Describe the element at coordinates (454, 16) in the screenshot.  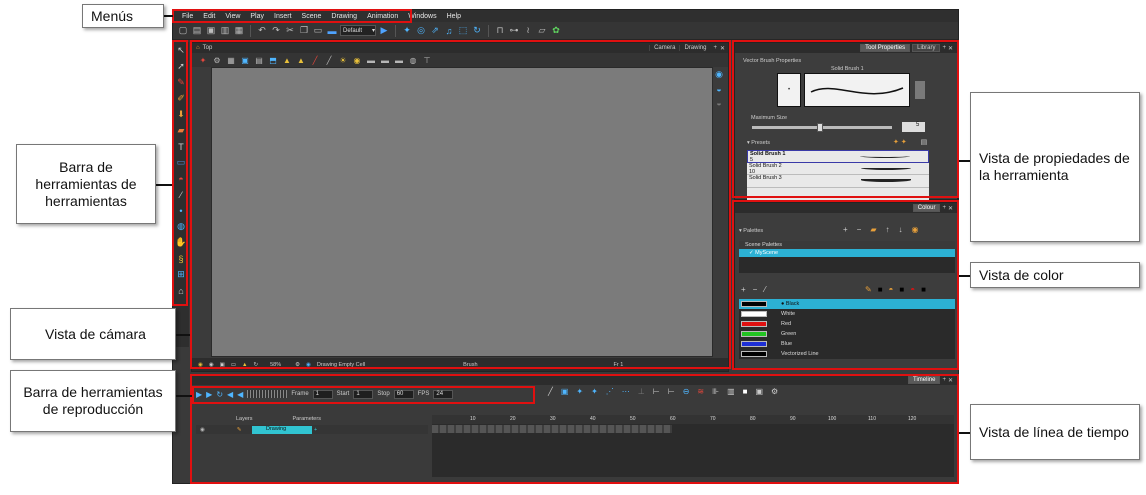
I see `menu-help: Help` at that location.